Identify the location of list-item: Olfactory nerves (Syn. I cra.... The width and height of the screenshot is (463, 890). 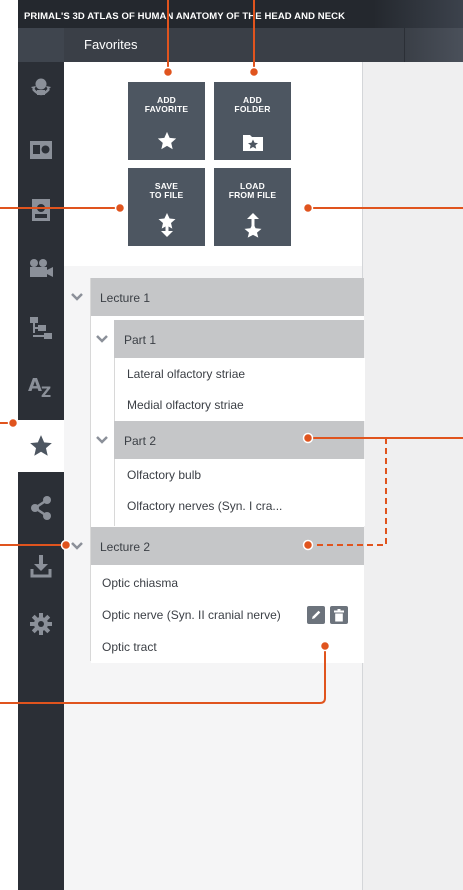
(240, 506).